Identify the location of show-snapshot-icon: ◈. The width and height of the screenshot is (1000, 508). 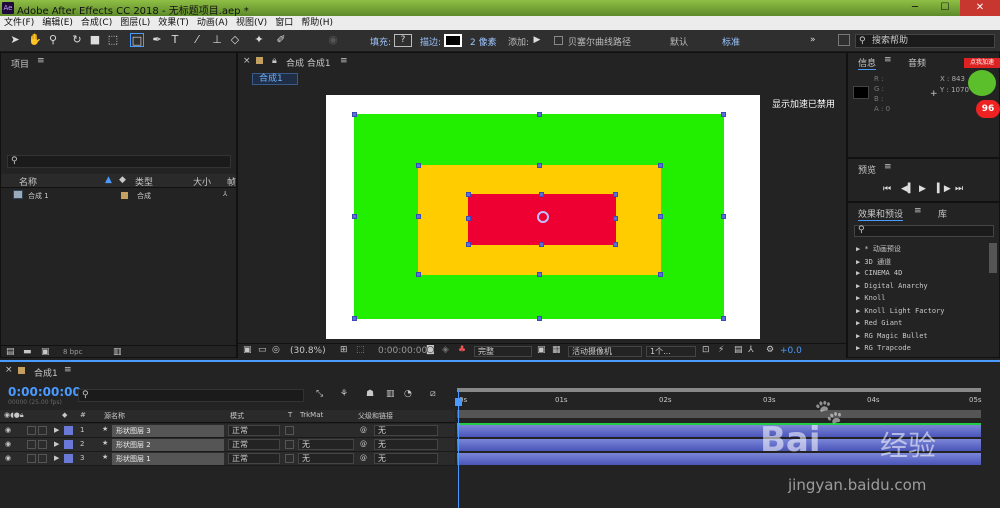
(445, 350).